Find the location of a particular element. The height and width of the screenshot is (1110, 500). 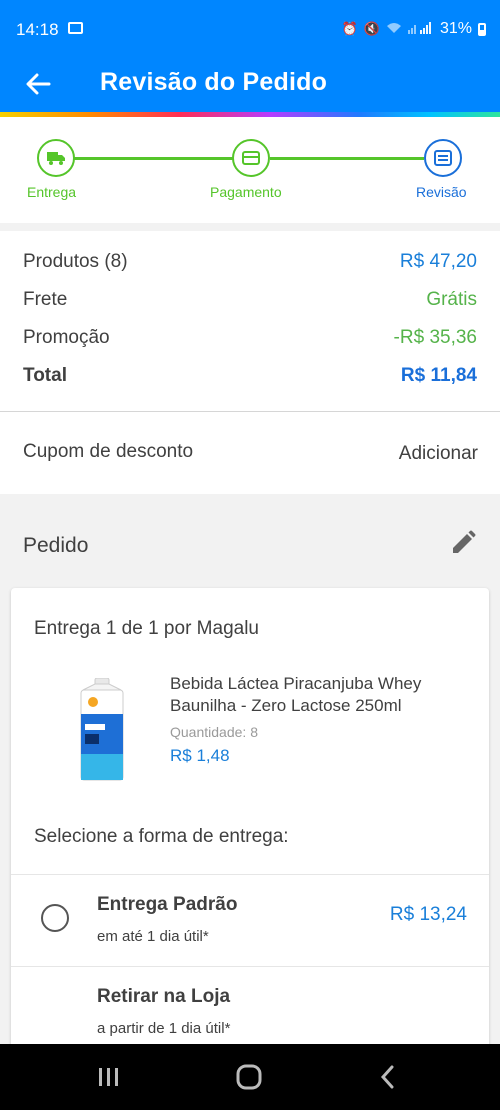

shipping-option-title: Retirar na Loja is located at coordinates (164, 996).